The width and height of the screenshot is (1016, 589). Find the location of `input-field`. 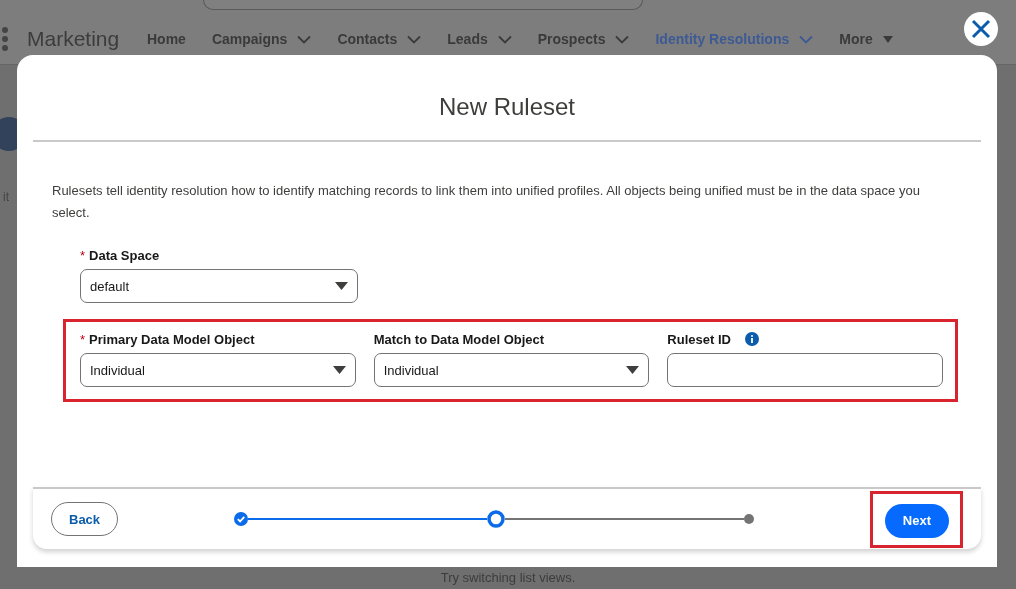

input-field is located at coordinates (805, 370).